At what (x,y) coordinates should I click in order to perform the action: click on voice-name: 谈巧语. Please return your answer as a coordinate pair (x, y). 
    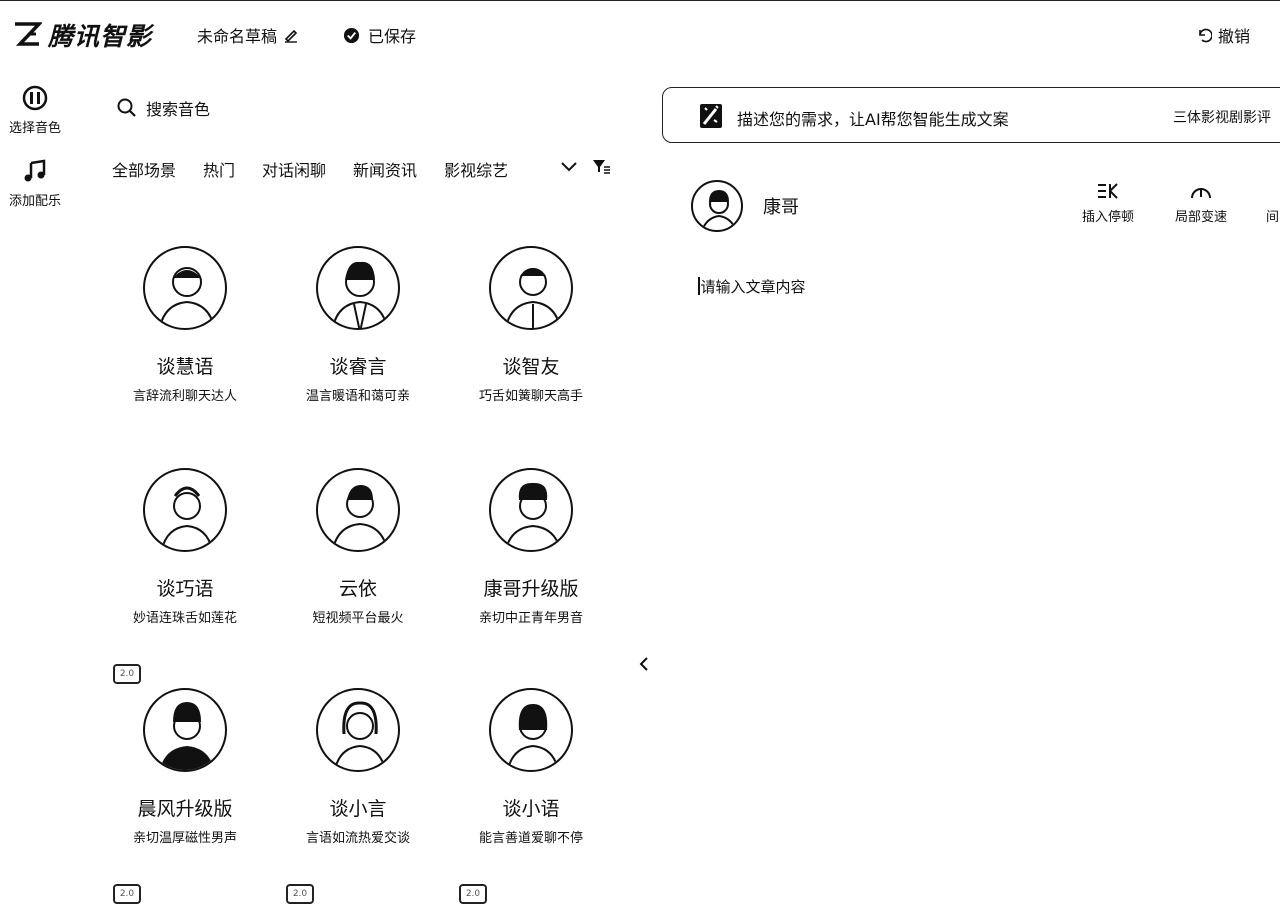
    Looking at the image, I should click on (185, 589).